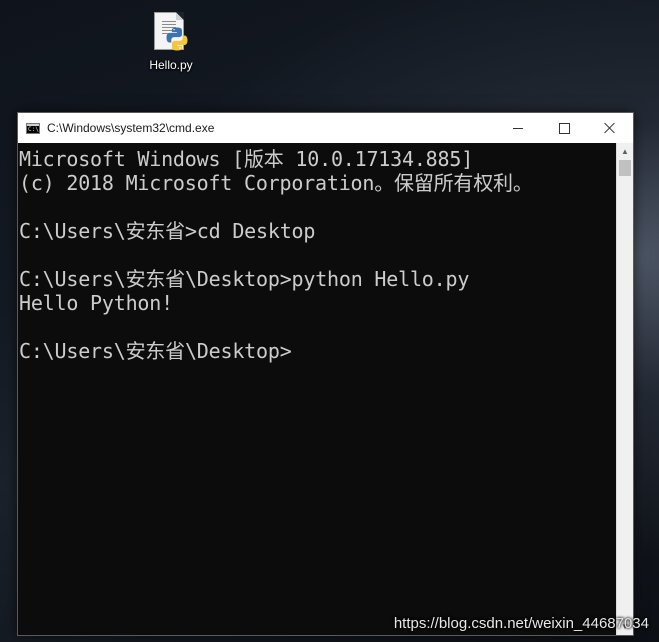 This screenshot has height=642, width=659. Describe the element at coordinates (96, 303) in the screenshot. I see `console-line: Hello Python!` at that location.